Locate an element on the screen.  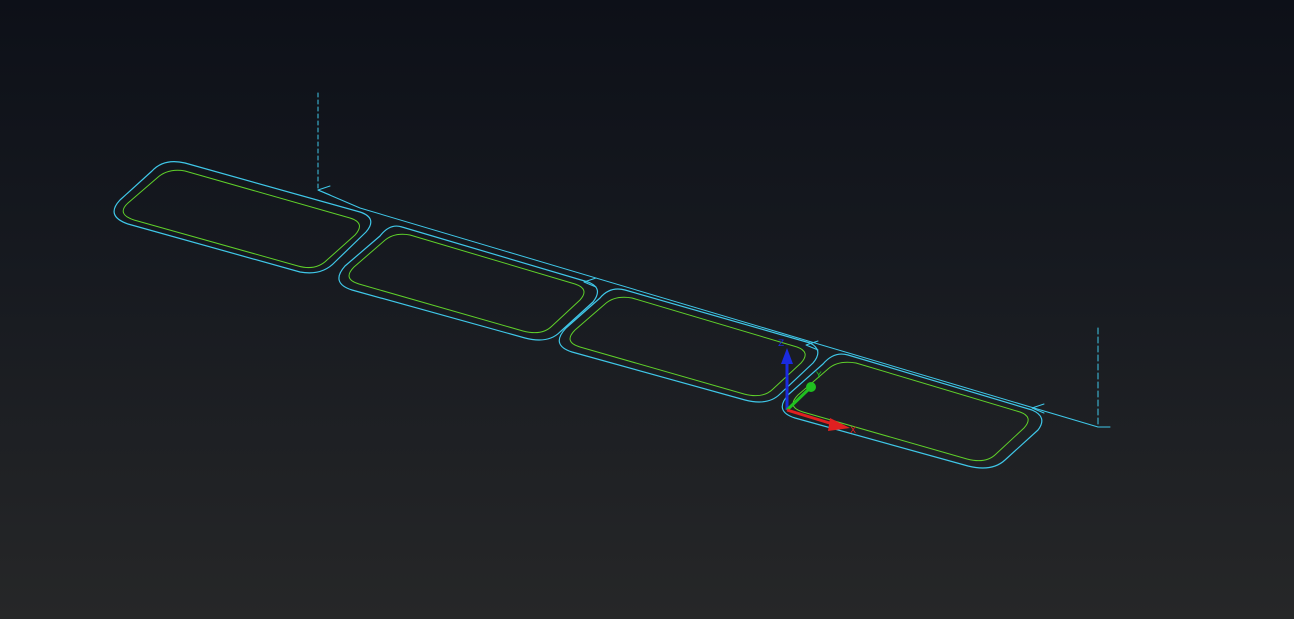
axis-triad: Z Y X is located at coordinates (817, 387).